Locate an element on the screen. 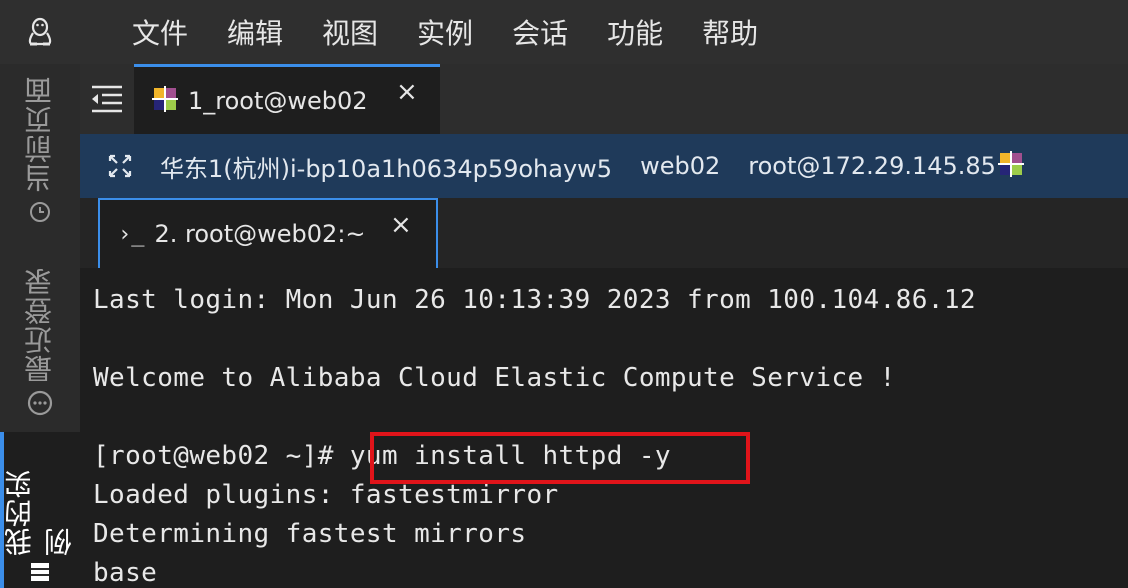 Image resolution: width=1128 pixels, height=588 pixels. sidebar-item-current-page: 当前页面 is located at coordinates (40, 152).